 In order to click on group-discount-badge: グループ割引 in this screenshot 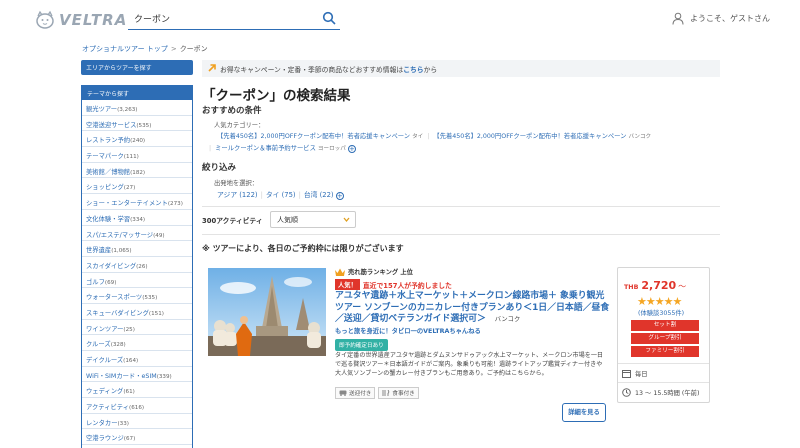, I will do `click(665, 338)`.